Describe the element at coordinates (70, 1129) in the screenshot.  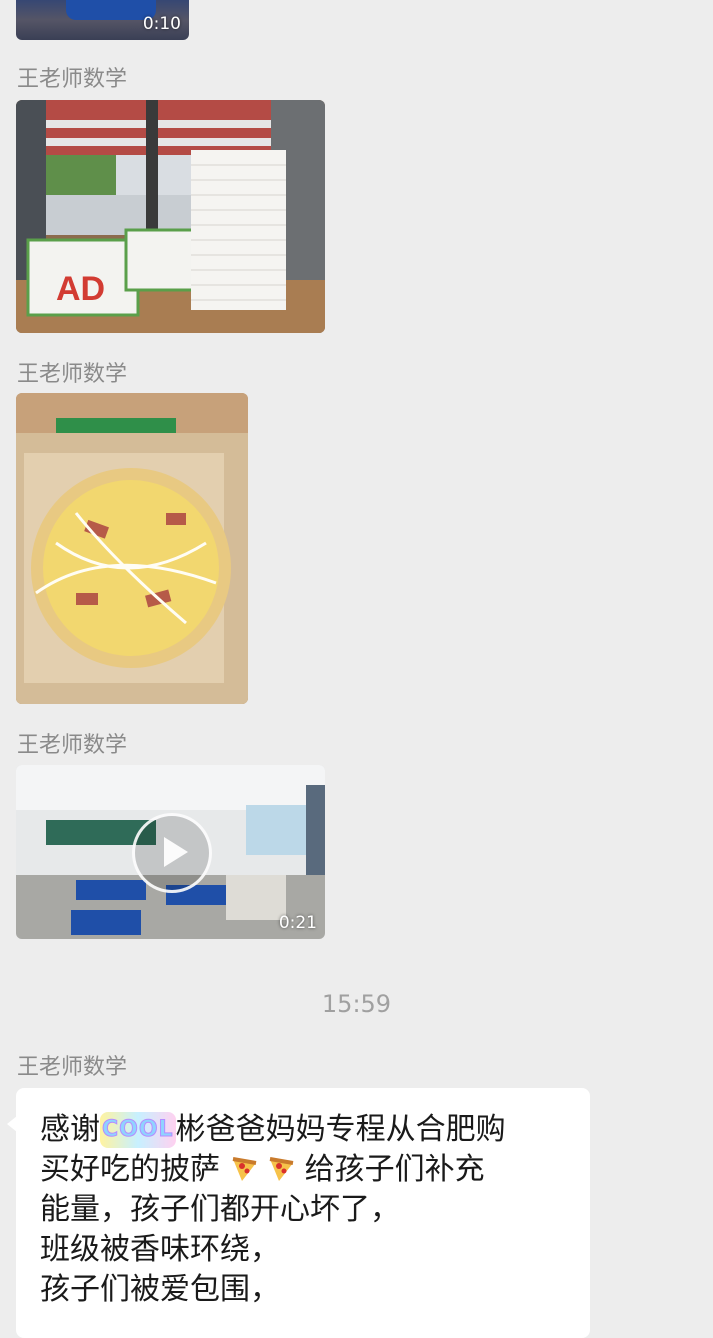
I see `message-text: 感谢` at that location.